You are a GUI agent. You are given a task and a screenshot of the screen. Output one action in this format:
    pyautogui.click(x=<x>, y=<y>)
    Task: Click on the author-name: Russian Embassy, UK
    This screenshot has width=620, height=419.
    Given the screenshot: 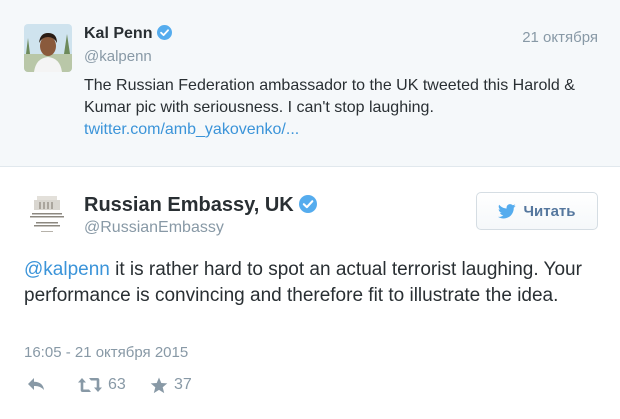 What is the action you would take?
    pyautogui.click(x=200, y=205)
    